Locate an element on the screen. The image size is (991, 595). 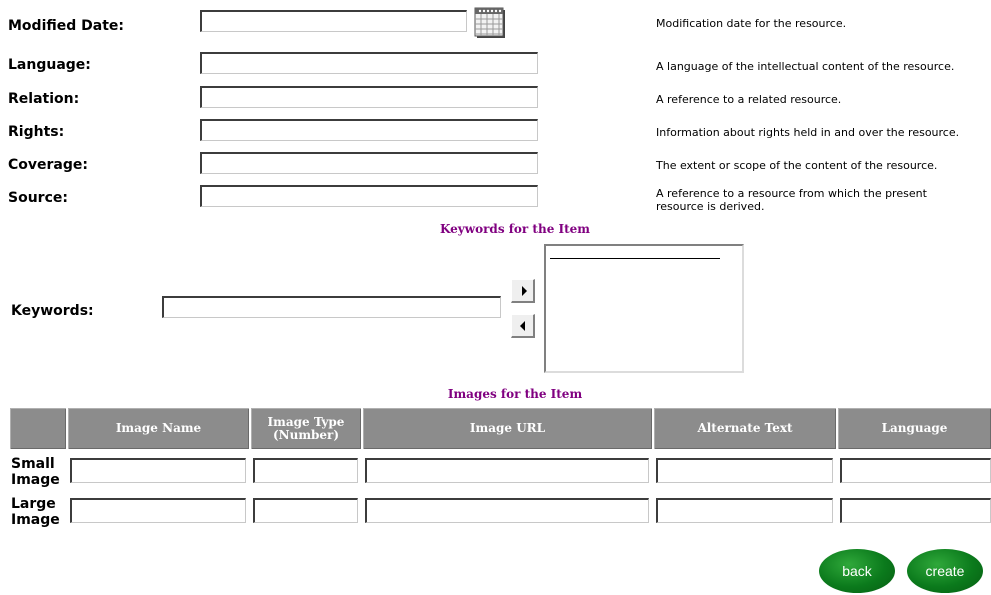
large-image-label-line2: Image is located at coordinates (35, 520).